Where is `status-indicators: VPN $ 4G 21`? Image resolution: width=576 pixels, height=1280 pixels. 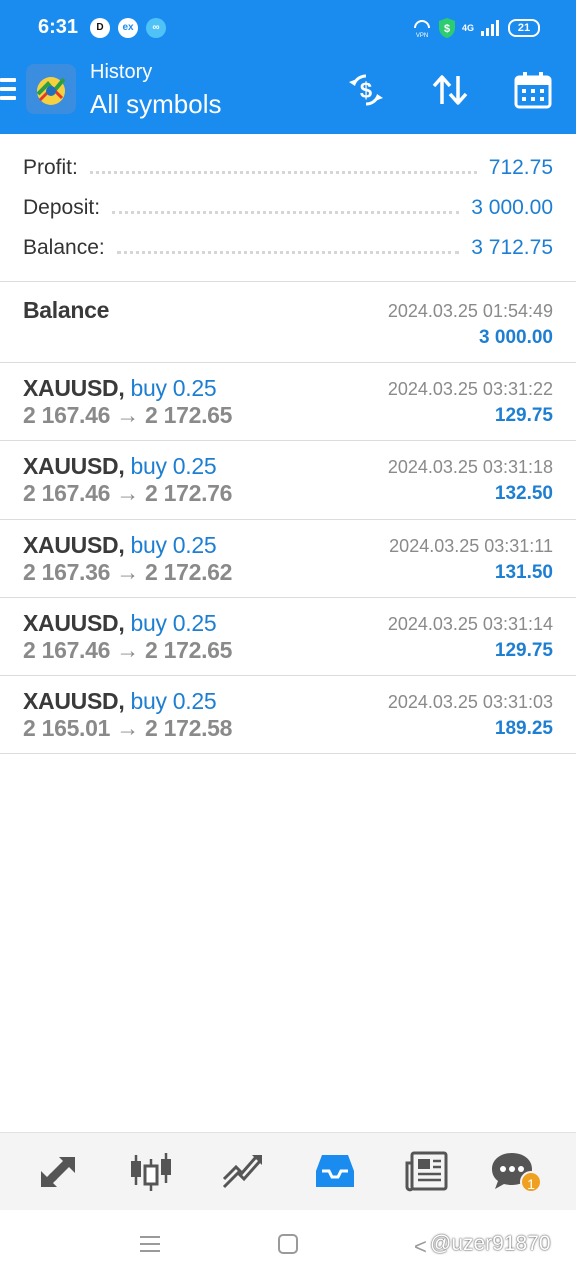 status-indicators: VPN $ 4G 21 is located at coordinates (476, 28).